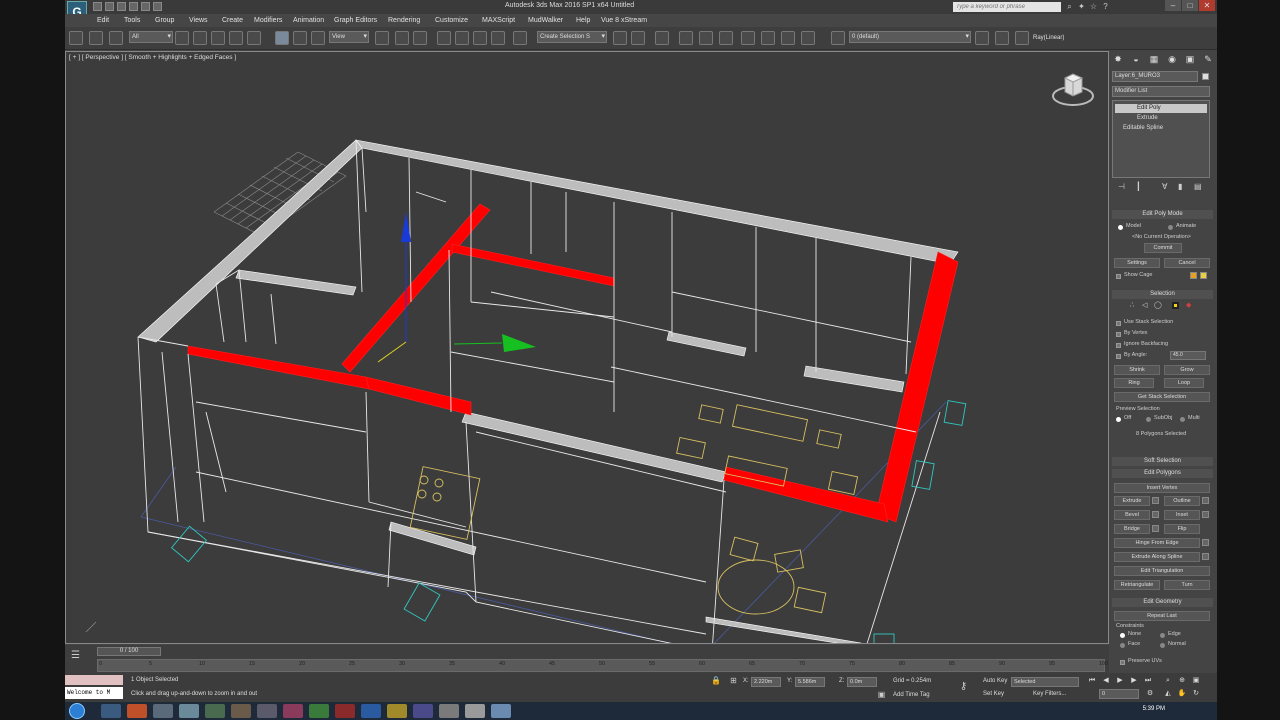 The height and width of the screenshot is (720, 1280). I want to click on z-coordinate-field: 0.0m, so click(862, 682).